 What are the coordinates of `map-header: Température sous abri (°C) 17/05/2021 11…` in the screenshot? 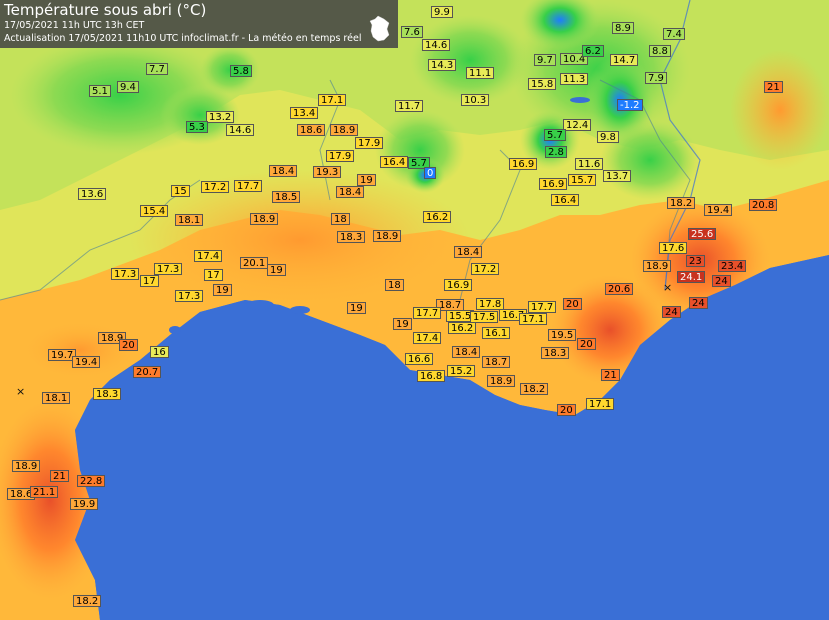 It's located at (199, 24).